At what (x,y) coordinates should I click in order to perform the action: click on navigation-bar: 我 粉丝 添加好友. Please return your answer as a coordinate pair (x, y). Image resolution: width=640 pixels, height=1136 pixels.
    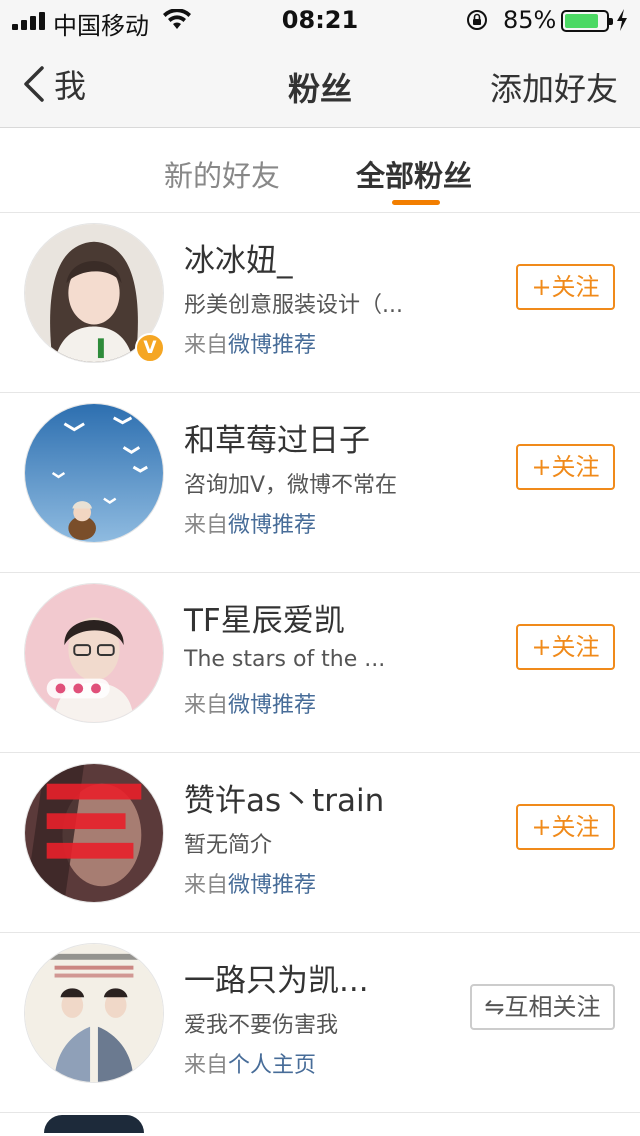
    Looking at the image, I should click on (320, 84).